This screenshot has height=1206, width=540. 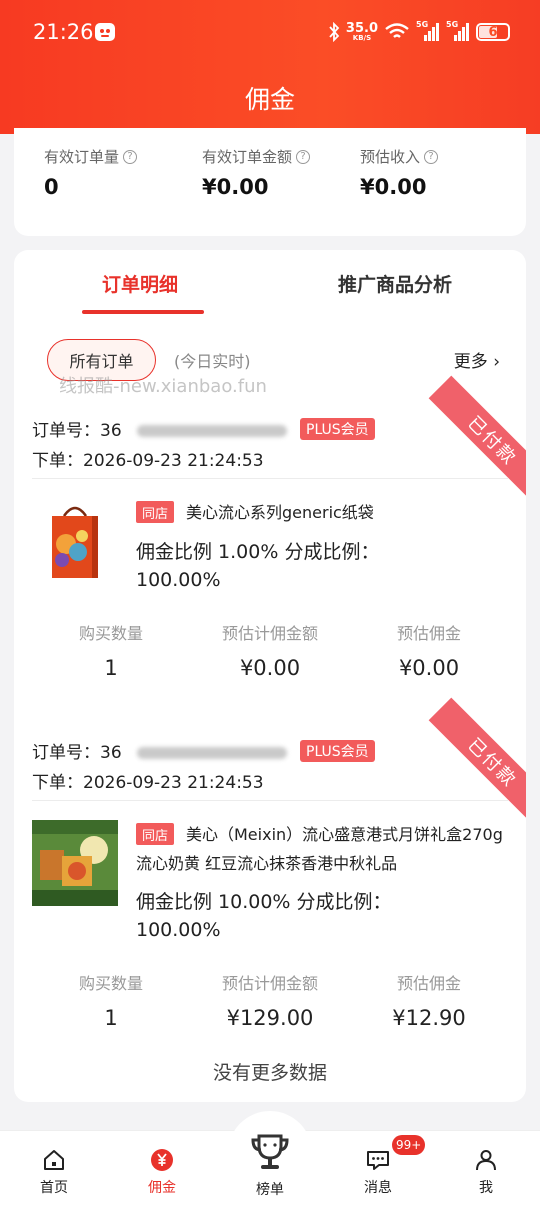 I want to click on tab-order-details: 订单明细, so click(x=140, y=283).